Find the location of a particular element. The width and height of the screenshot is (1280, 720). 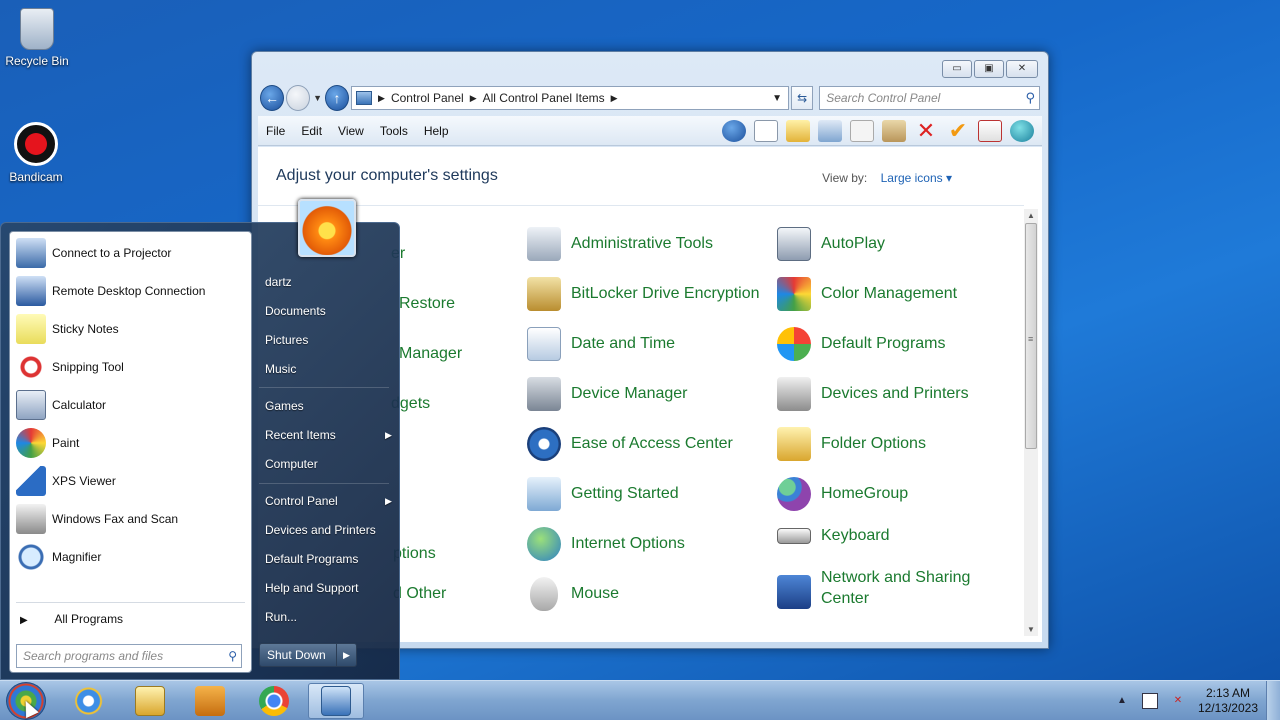

cp-item-bitlocker: BitLocker Drive Encryption is located at coordinates (647, 294).